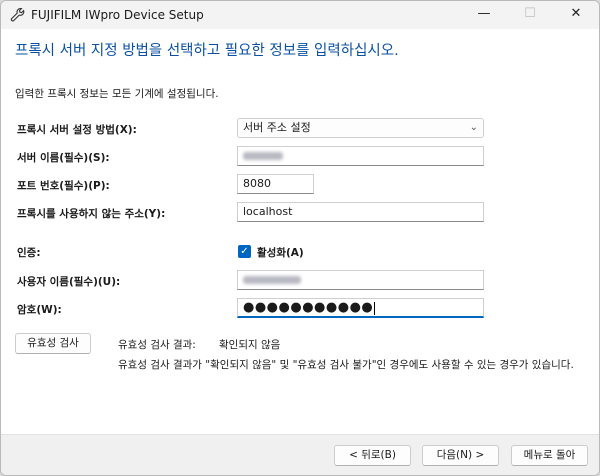 The width and height of the screenshot is (600, 476). What do you see at coordinates (473, 127) in the screenshot?
I see `chevron-down-icon: ⌄` at bounding box center [473, 127].